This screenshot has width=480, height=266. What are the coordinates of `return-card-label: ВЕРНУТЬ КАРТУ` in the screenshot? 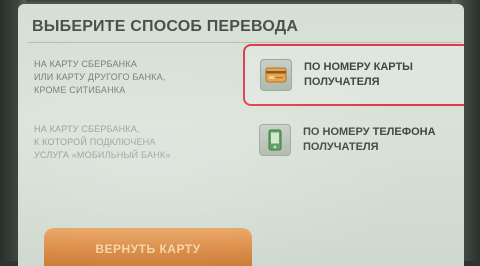 It's located at (148, 249).